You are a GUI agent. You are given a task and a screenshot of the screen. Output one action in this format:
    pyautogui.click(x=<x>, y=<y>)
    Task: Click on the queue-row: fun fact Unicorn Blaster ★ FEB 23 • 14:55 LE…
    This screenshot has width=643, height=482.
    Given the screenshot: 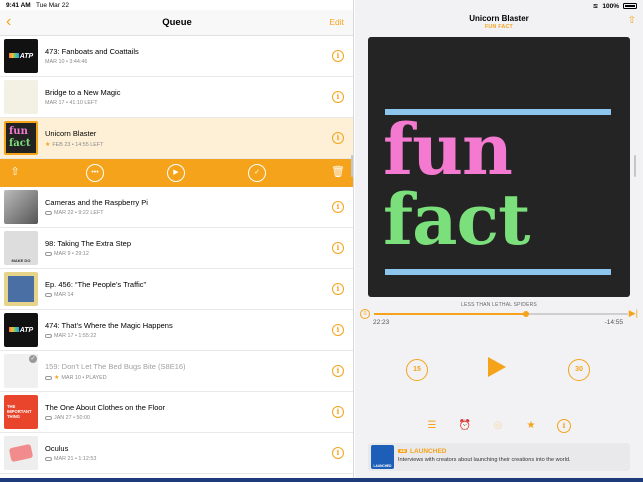 What is the action you would take?
    pyautogui.click(x=176, y=138)
    